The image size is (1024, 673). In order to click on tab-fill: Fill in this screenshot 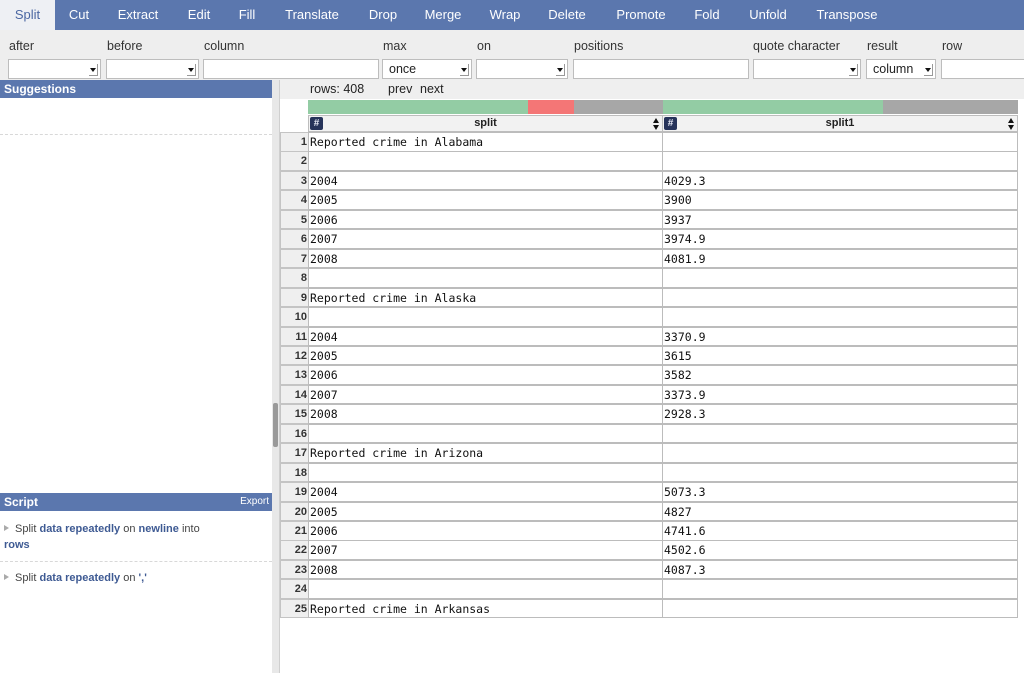, I will do `click(247, 15)`.